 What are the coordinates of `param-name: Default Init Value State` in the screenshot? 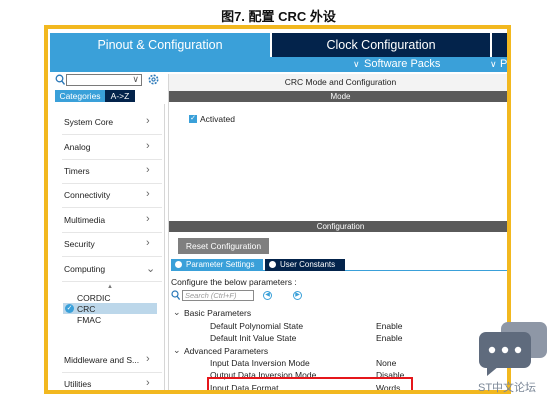 It's located at (253, 338).